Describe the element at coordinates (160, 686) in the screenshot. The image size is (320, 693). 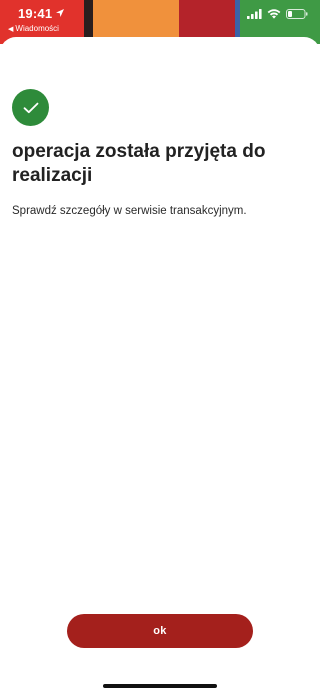
I see `home-indicator` at that location.